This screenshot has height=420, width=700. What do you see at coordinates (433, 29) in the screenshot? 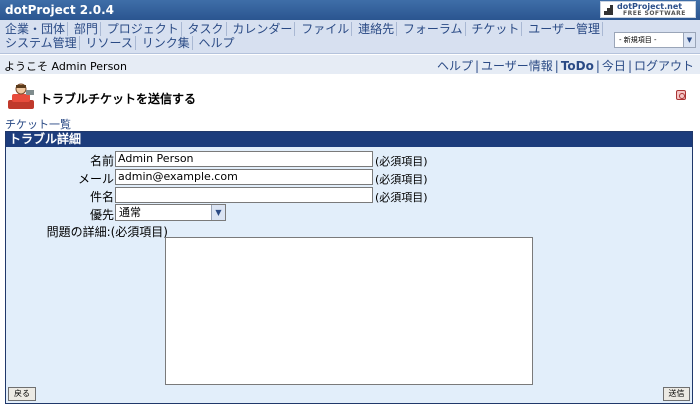
I see `menu-item-forums: フォーラム` at bounding box center [433, 29].